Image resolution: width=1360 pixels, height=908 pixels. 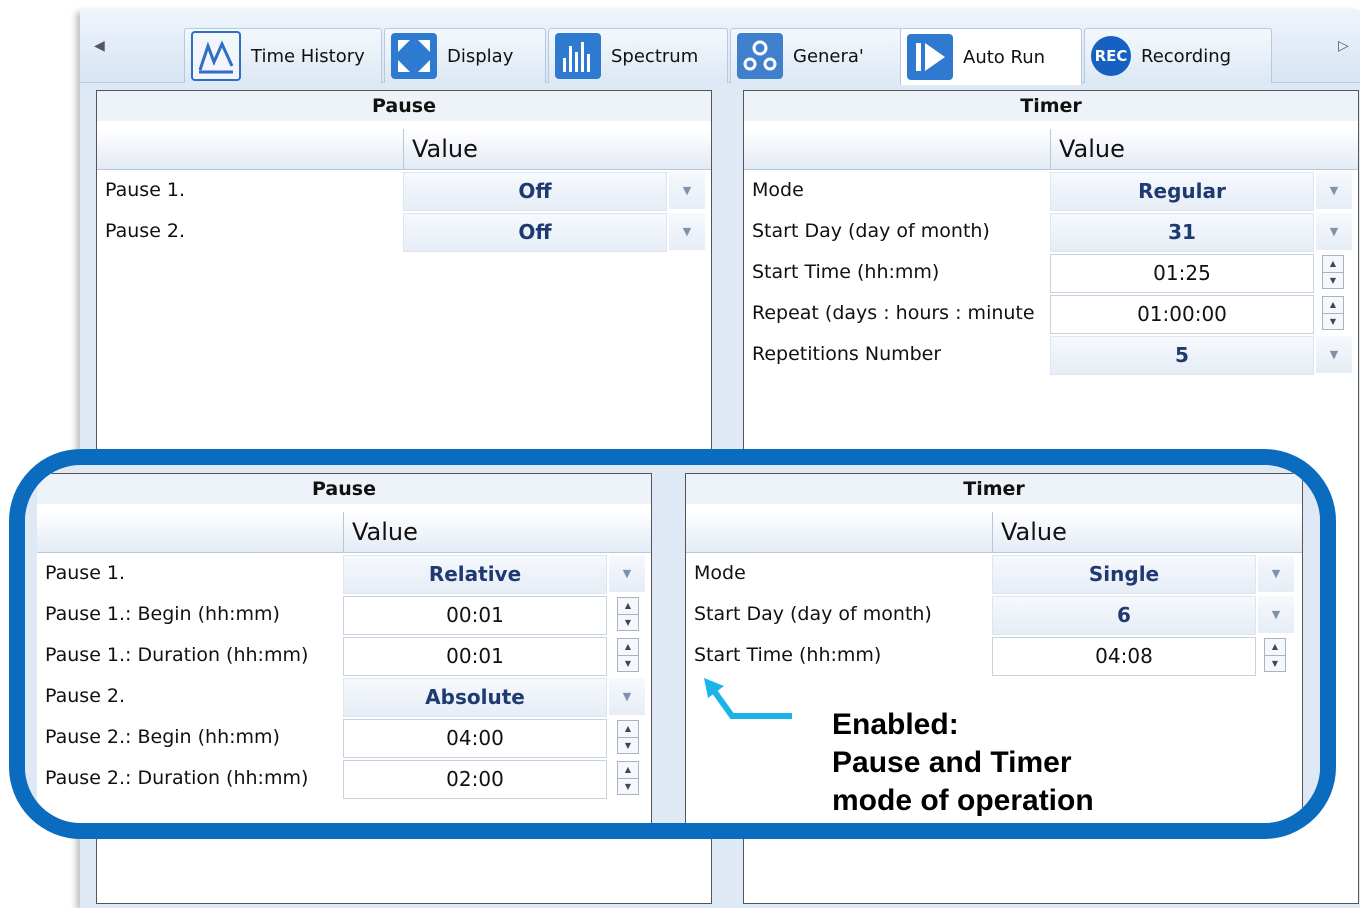 I want to click on timer-start-time-row: Start Time (hh:mm) 04:08 ▲ ▼, so click(x=994, y=655).